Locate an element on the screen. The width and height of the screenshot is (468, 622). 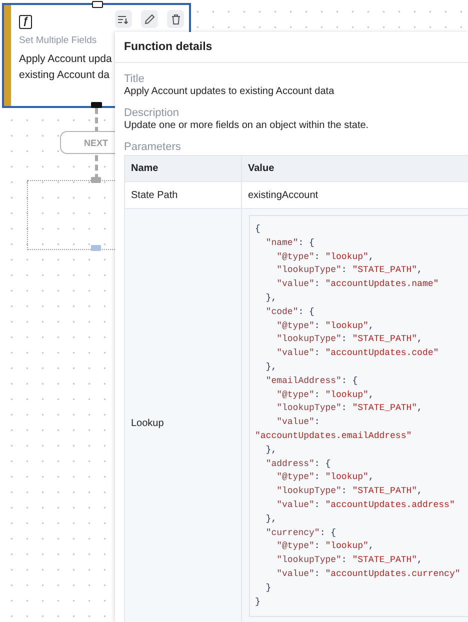
code-line: "accountUpdates.emailAddress" is located at coordinates (334, 436).